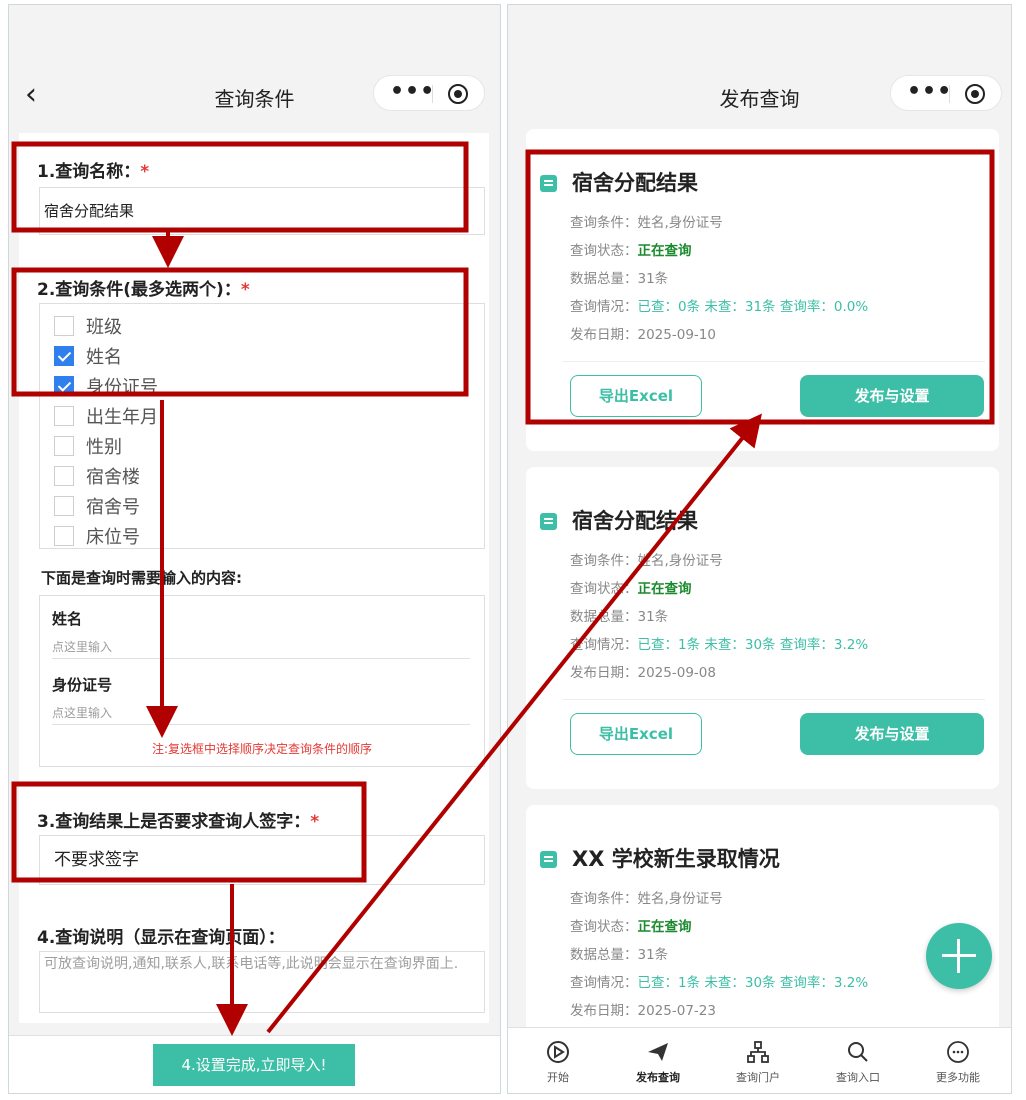  I want to click on card-date: 发布日期：2025-07-23, so click(643, 1011).